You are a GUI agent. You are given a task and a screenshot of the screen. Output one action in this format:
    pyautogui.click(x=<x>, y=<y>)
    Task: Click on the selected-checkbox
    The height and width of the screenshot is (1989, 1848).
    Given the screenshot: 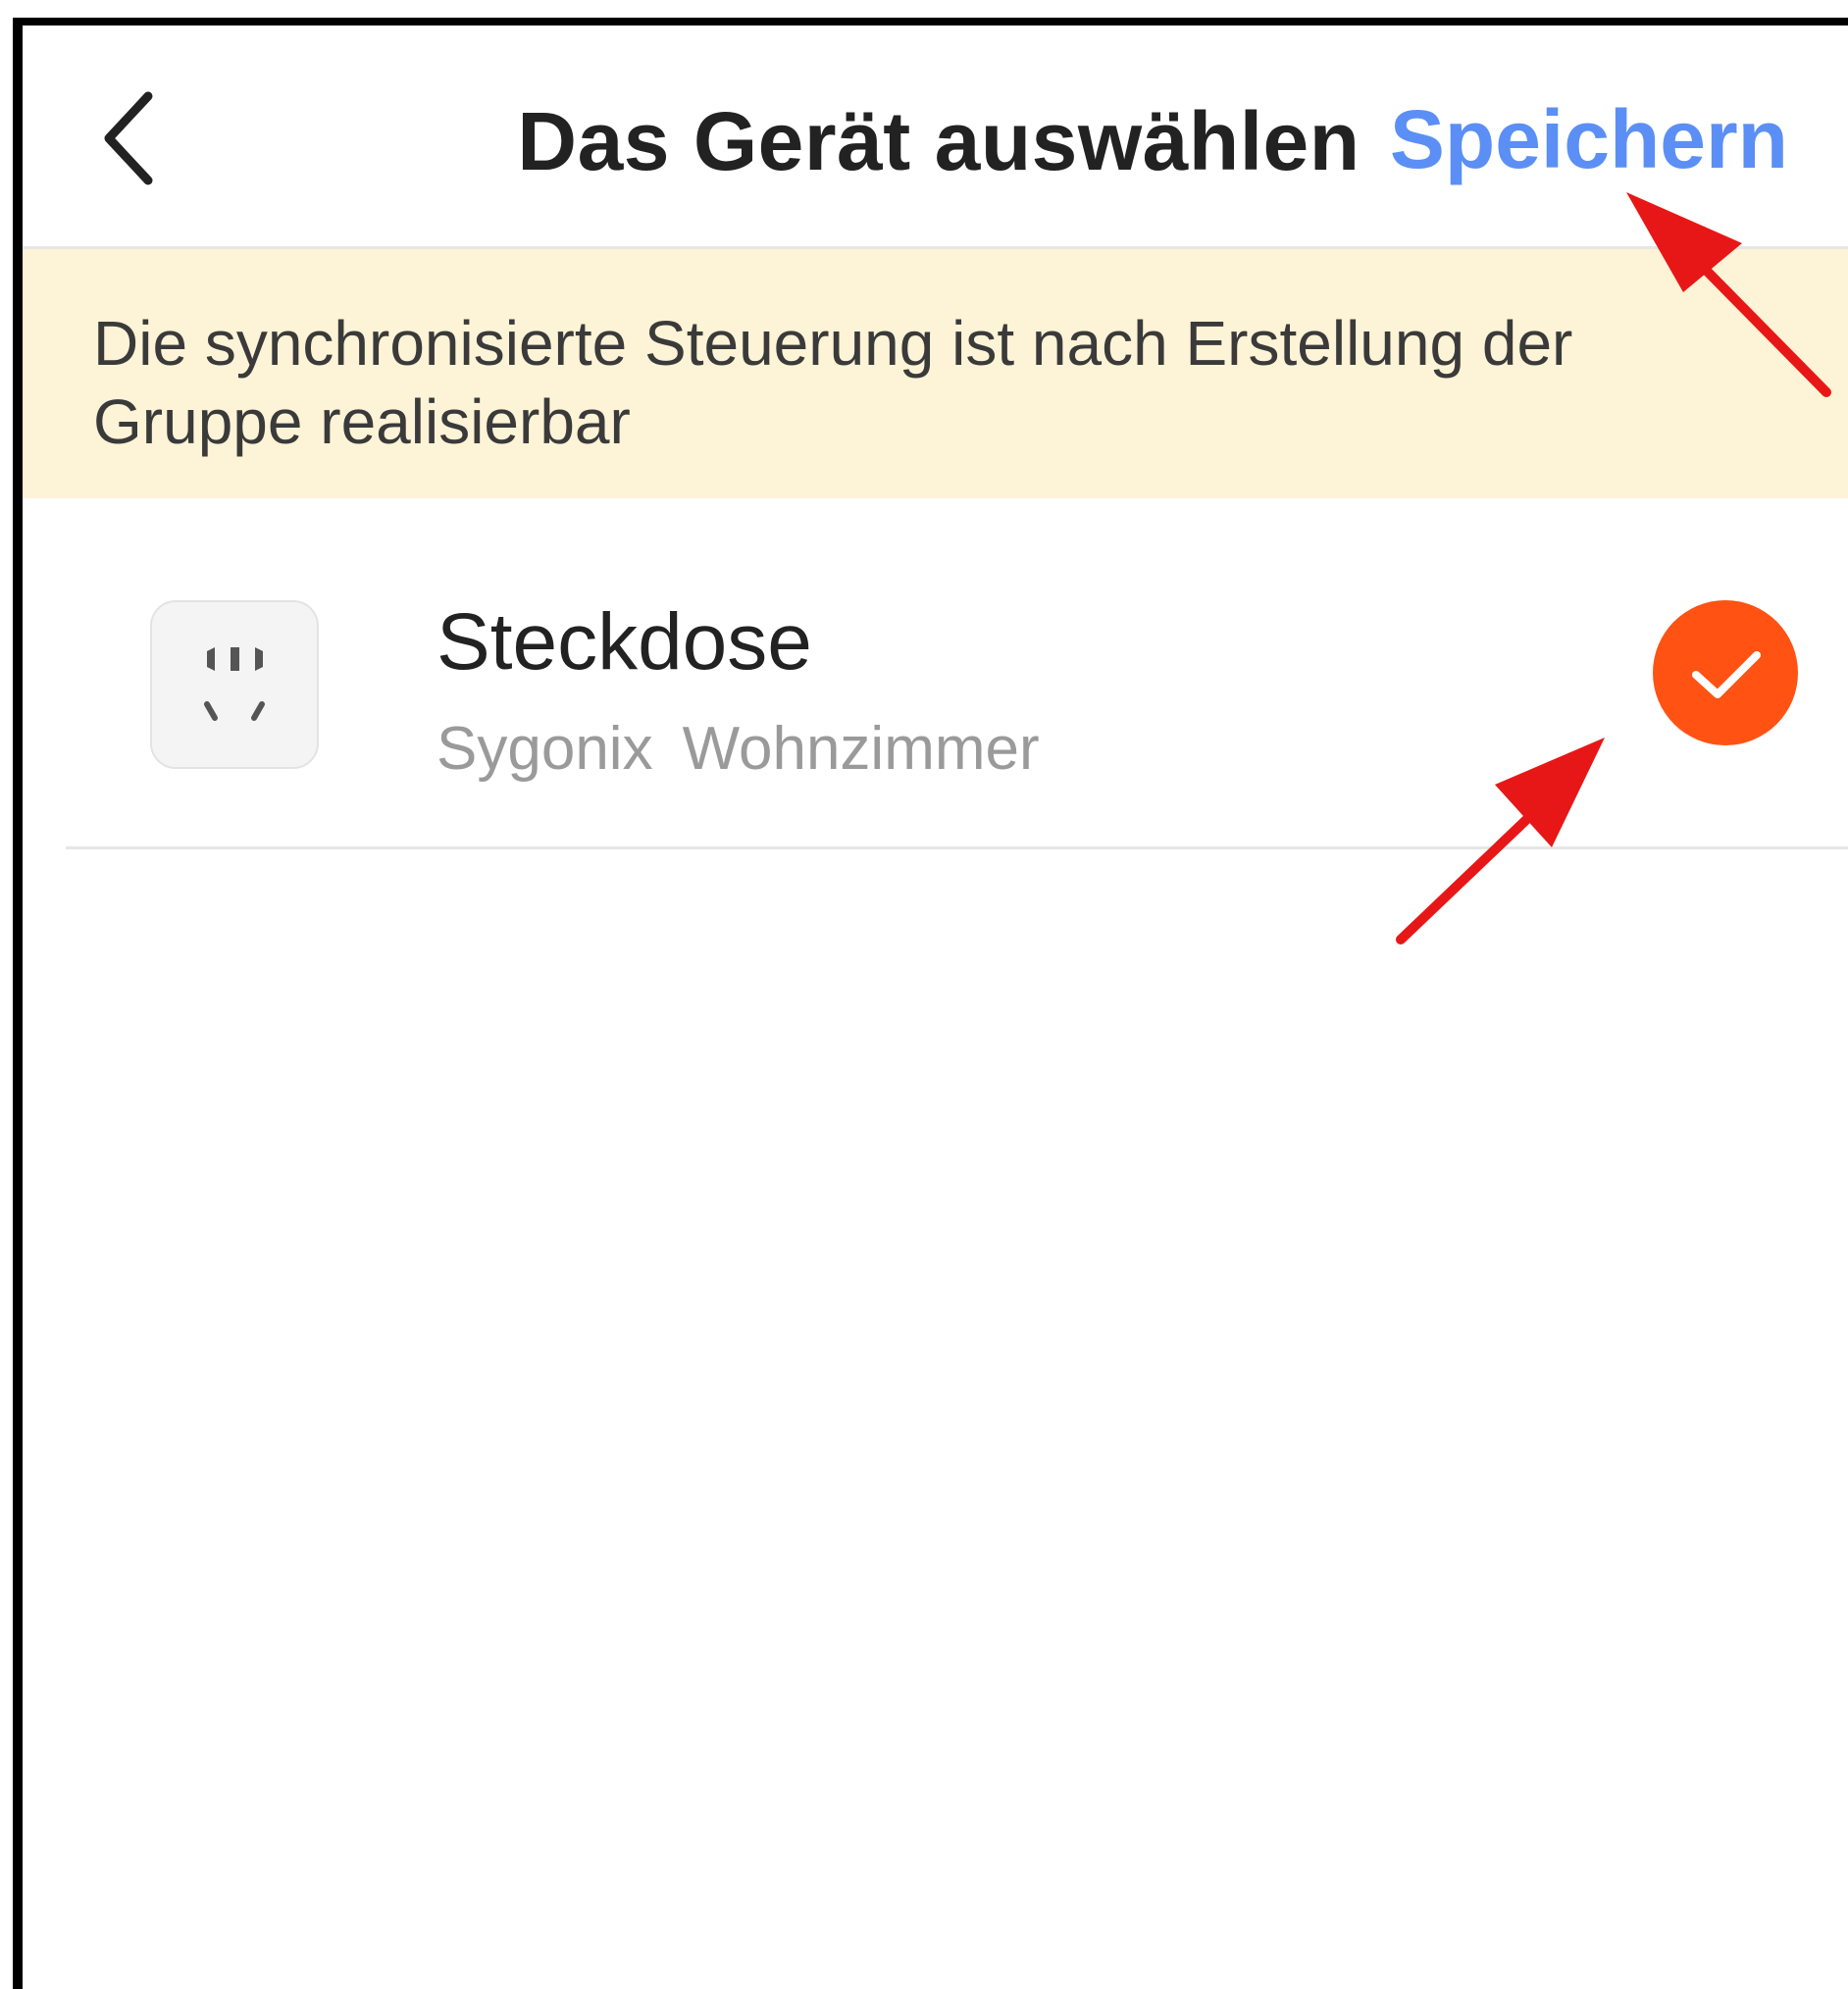 What is the action you would take?
    pyautogui.click(x=1725, y=672)
    